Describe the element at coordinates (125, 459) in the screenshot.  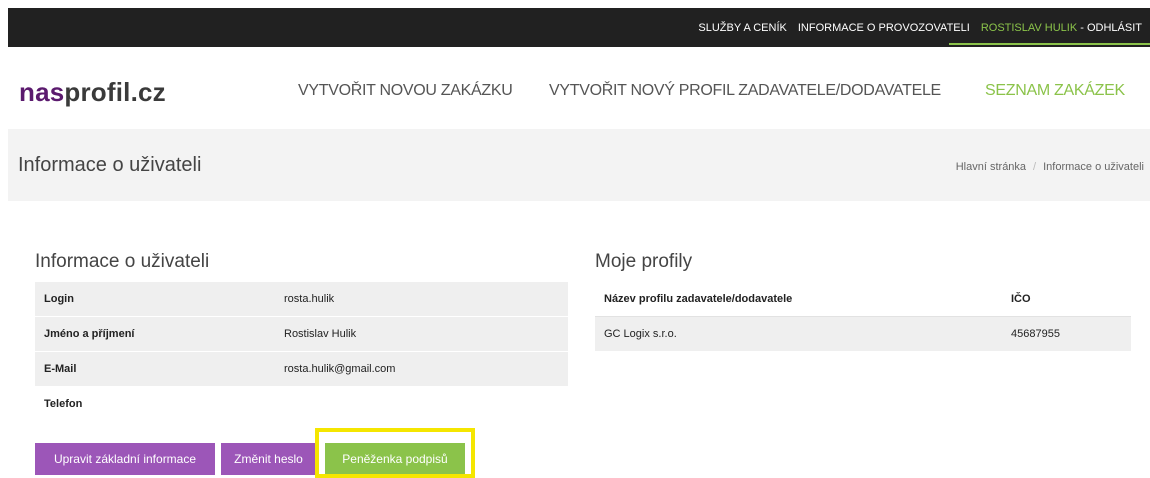
I see `edit-info-button: Upravit základní informace` at that location.